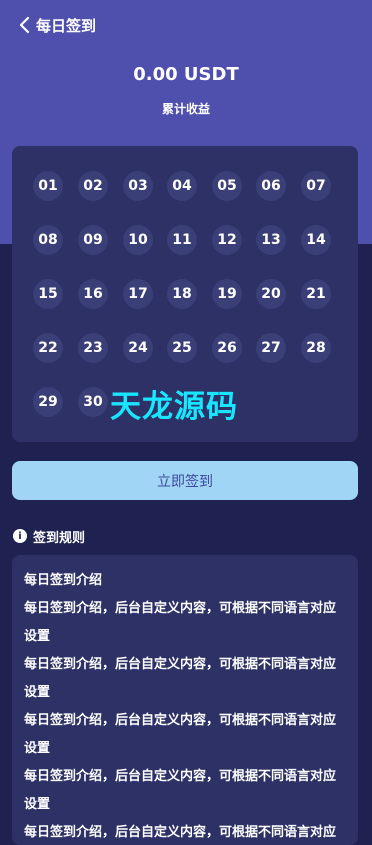  I want to click on calendar-day: 18, so click(182, 294).